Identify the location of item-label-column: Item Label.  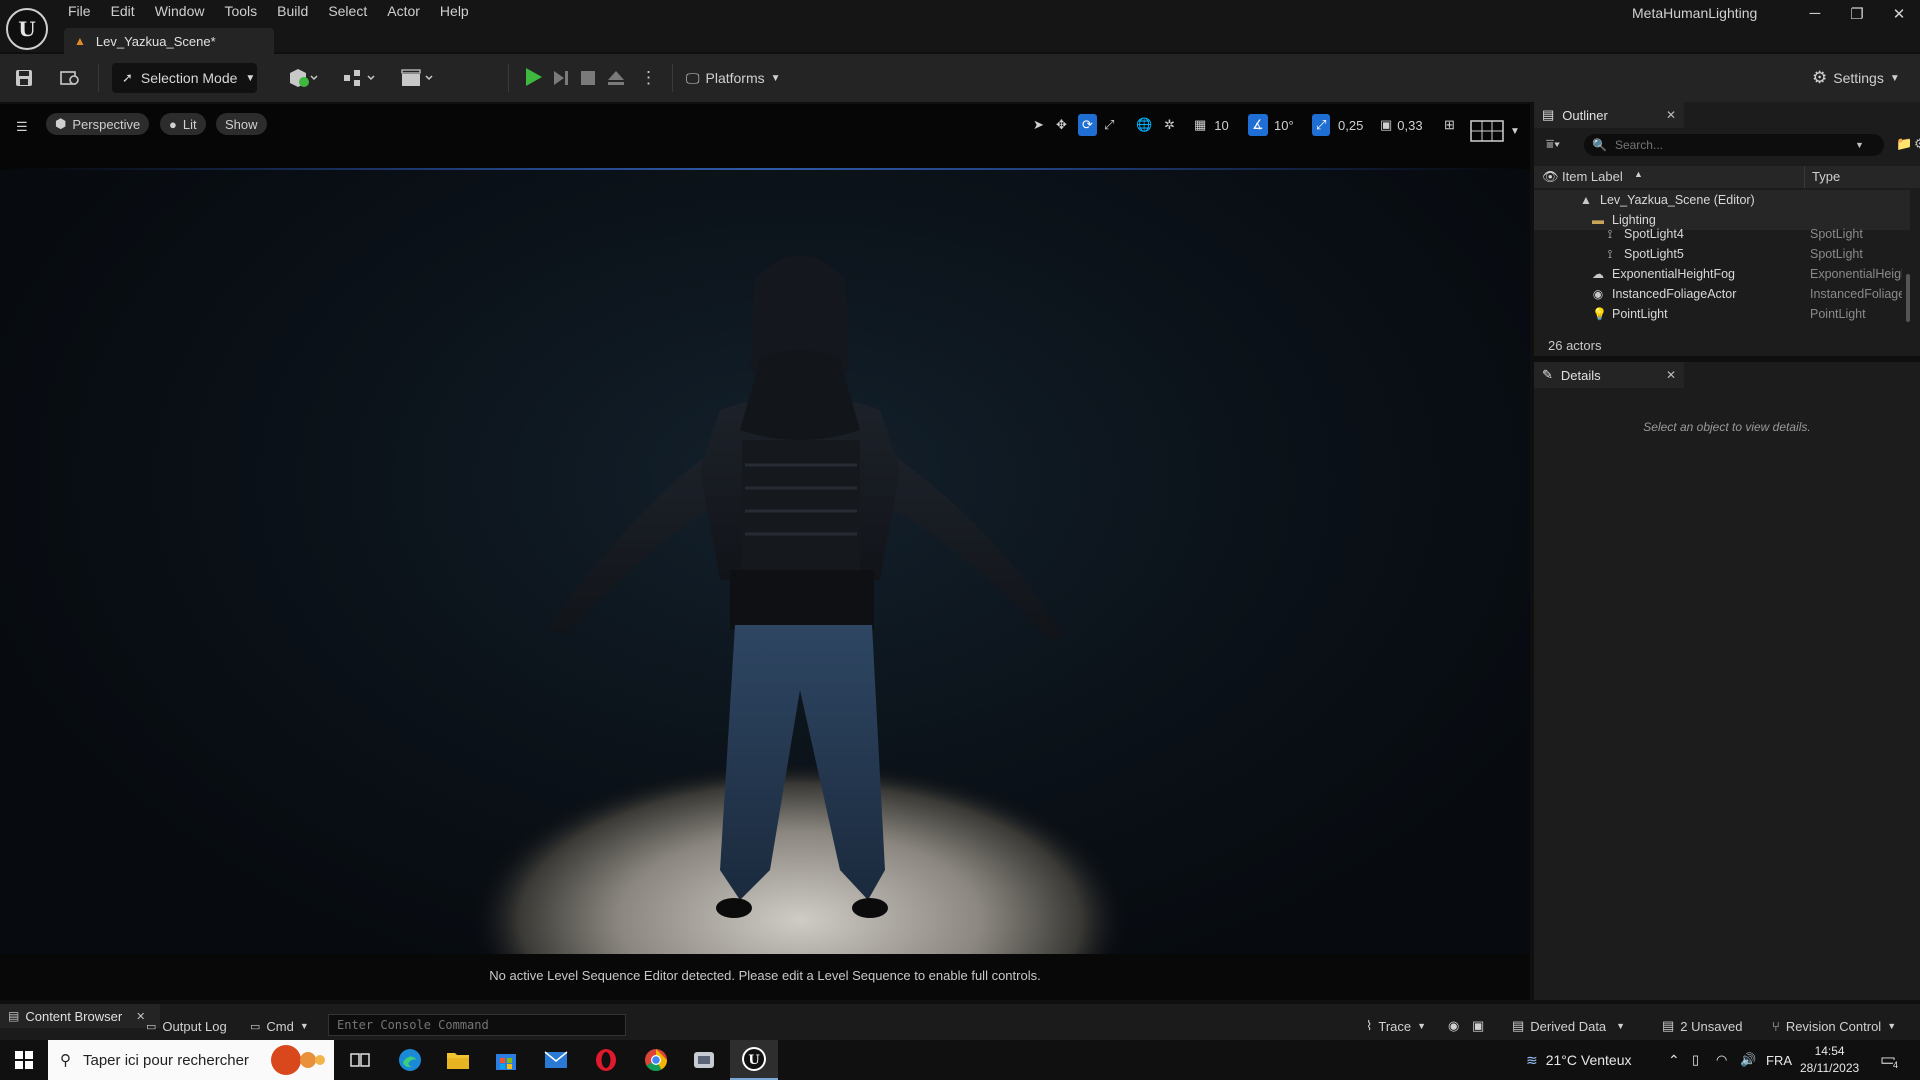
(1592, 176).